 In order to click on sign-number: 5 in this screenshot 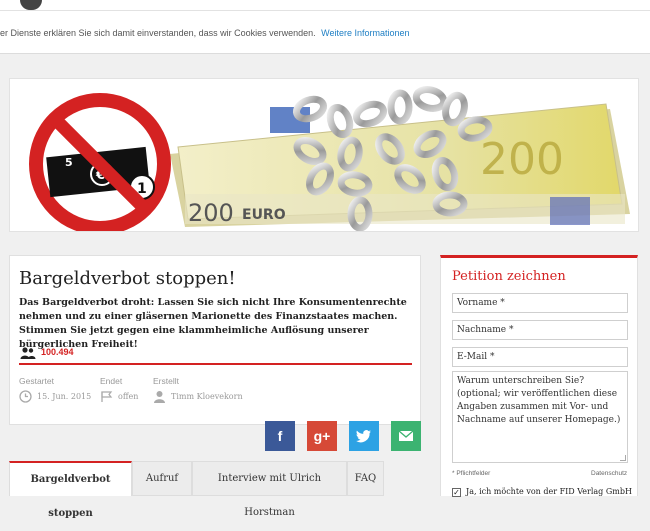, I will do `click(69, 162)`.